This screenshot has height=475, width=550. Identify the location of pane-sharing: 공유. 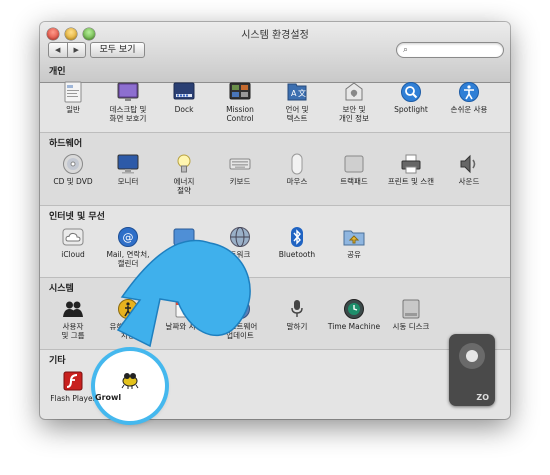
(354, 242).